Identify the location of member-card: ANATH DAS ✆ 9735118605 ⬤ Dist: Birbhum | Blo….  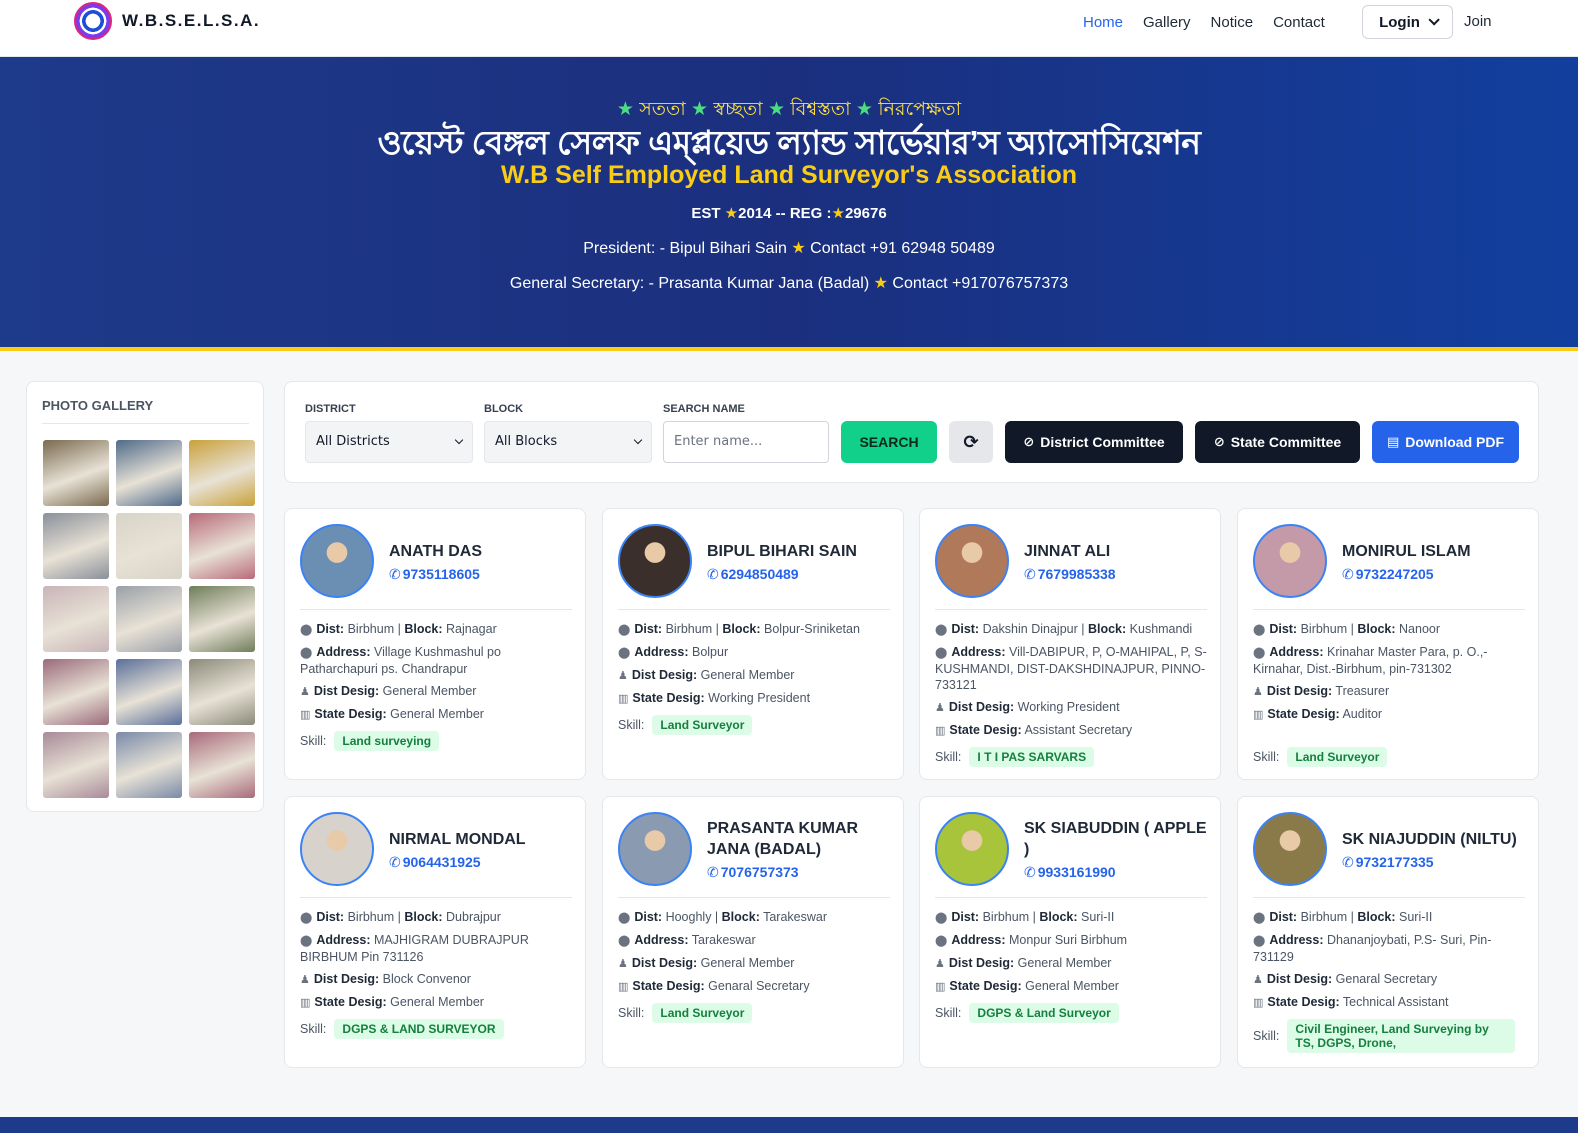
(435, 644).